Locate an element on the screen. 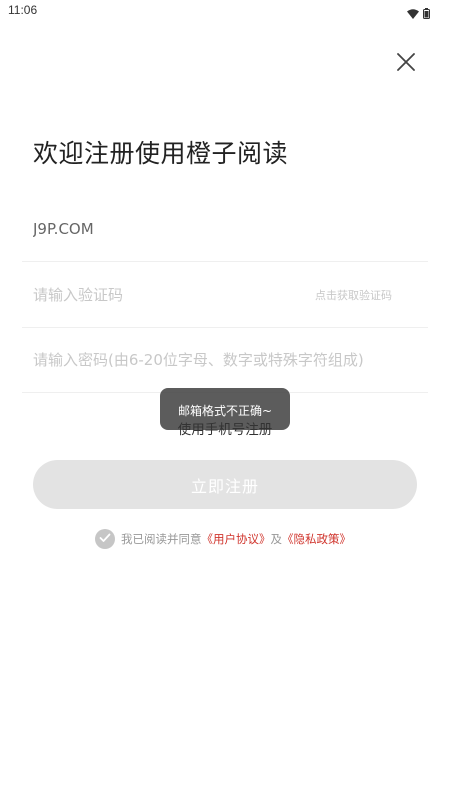  email-input is located at coordinates (173, 228).